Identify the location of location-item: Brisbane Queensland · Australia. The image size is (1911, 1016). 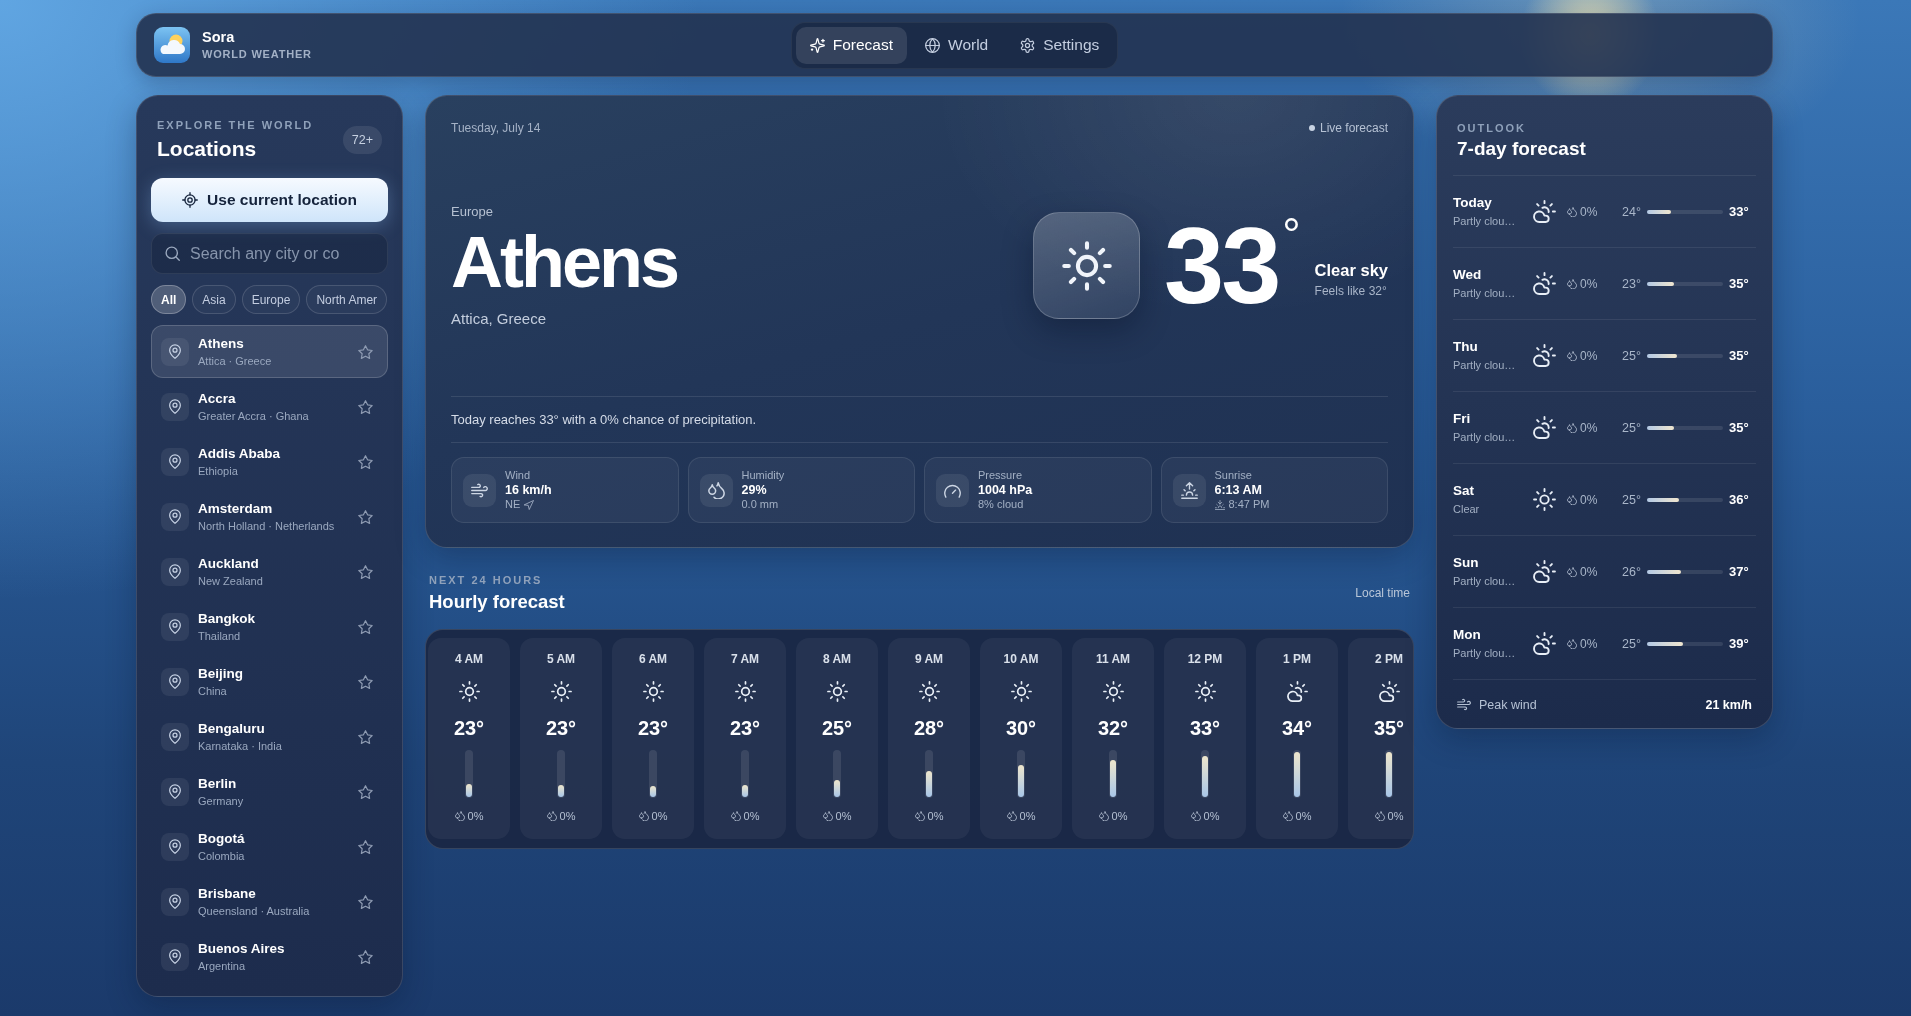
(269, 901).